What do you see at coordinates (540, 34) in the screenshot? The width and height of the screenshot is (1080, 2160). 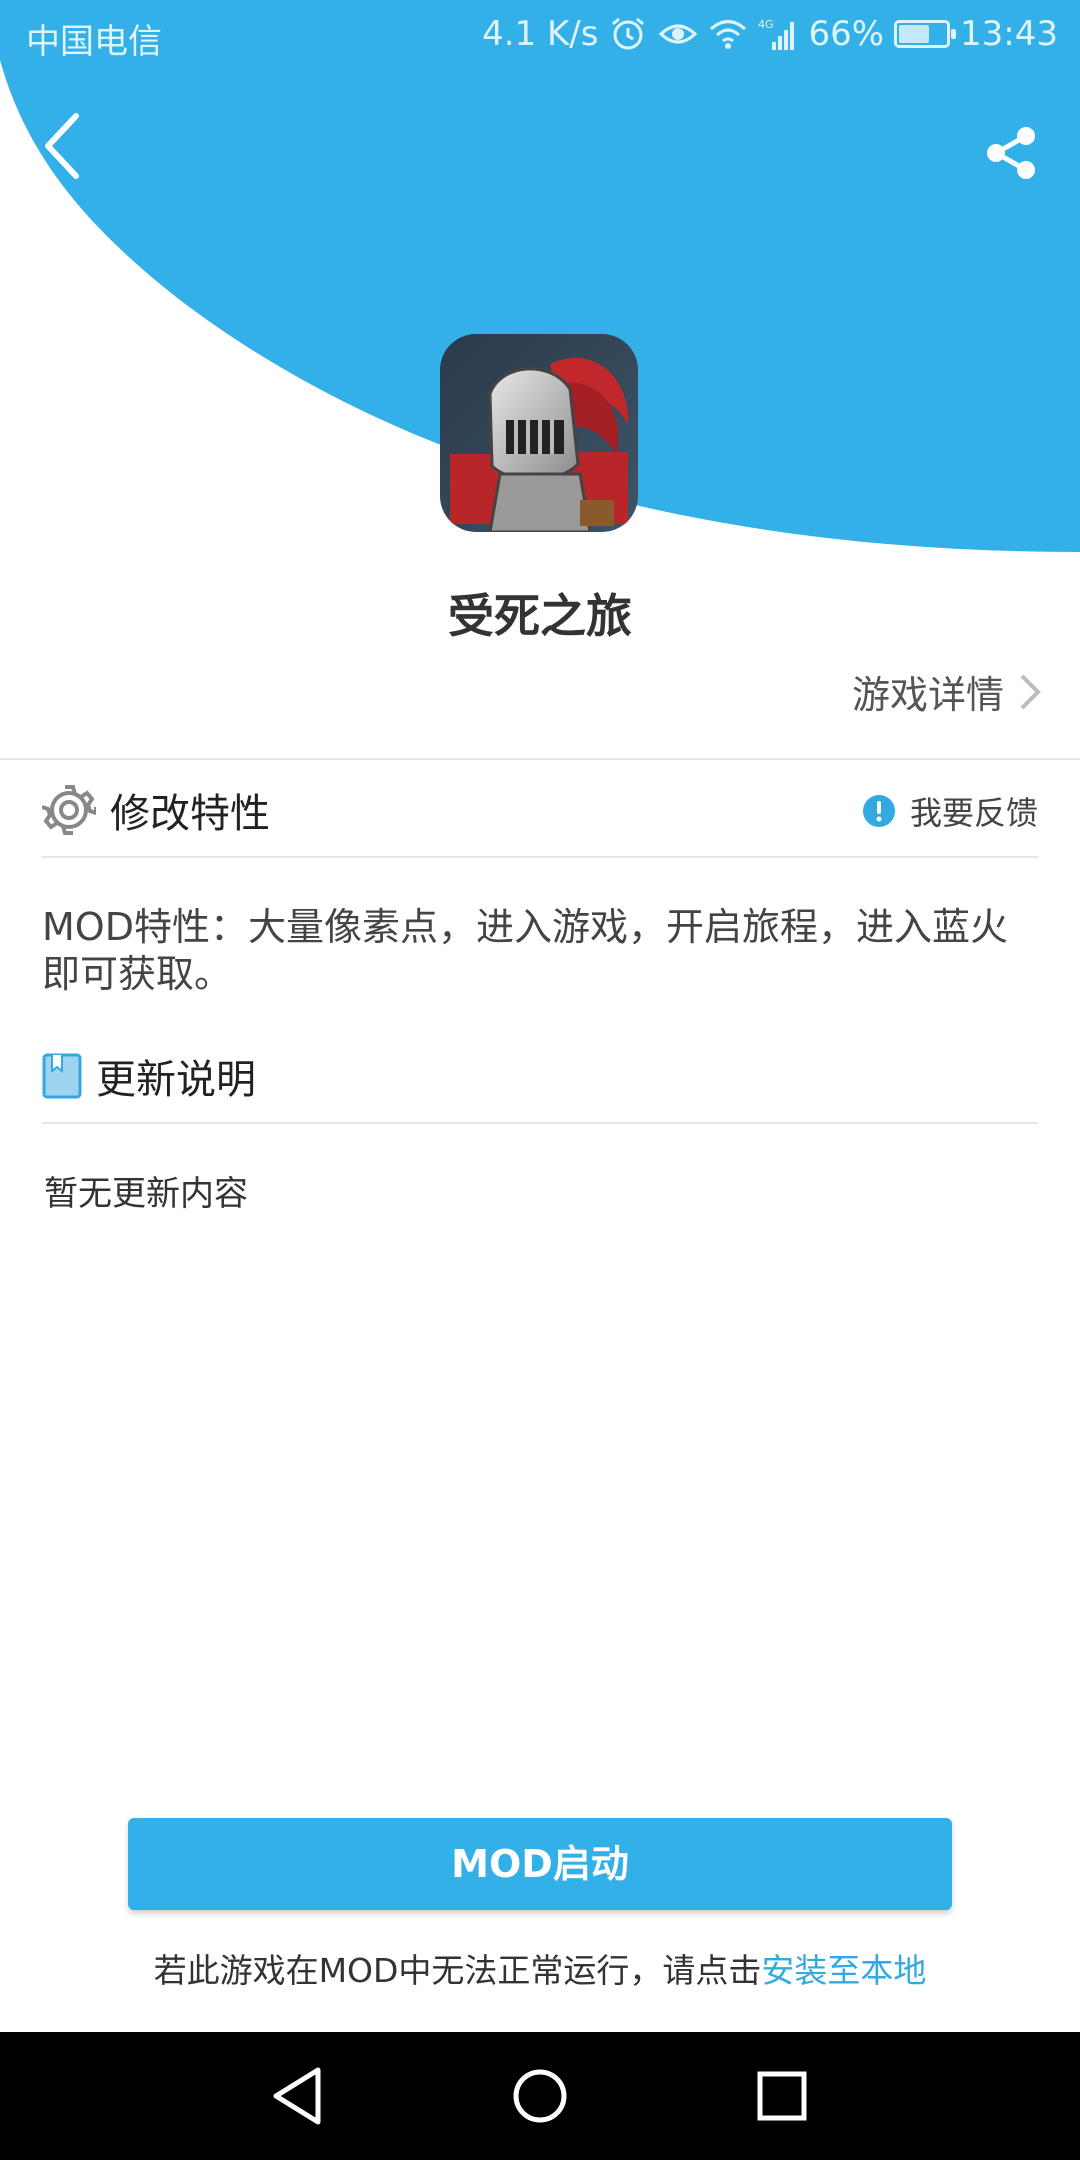 I see `network-speed: 4.1 K/s` at bounding box center [540, 34].